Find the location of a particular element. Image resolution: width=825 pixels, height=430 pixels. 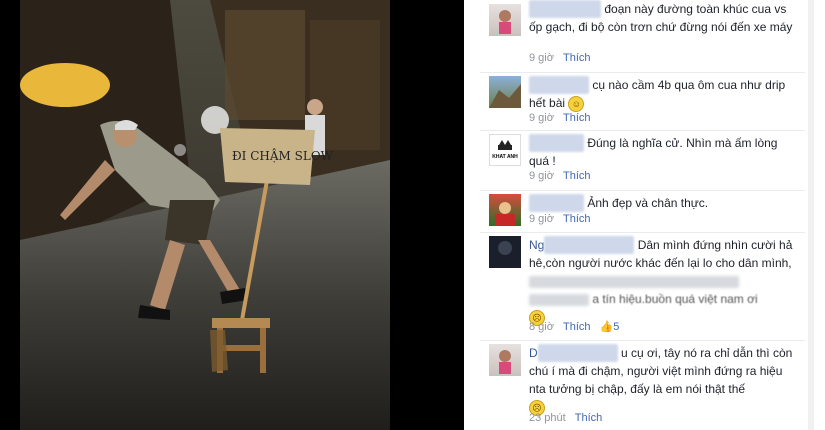

emoji-icon: ☺ is located at coordinates (576, 103).